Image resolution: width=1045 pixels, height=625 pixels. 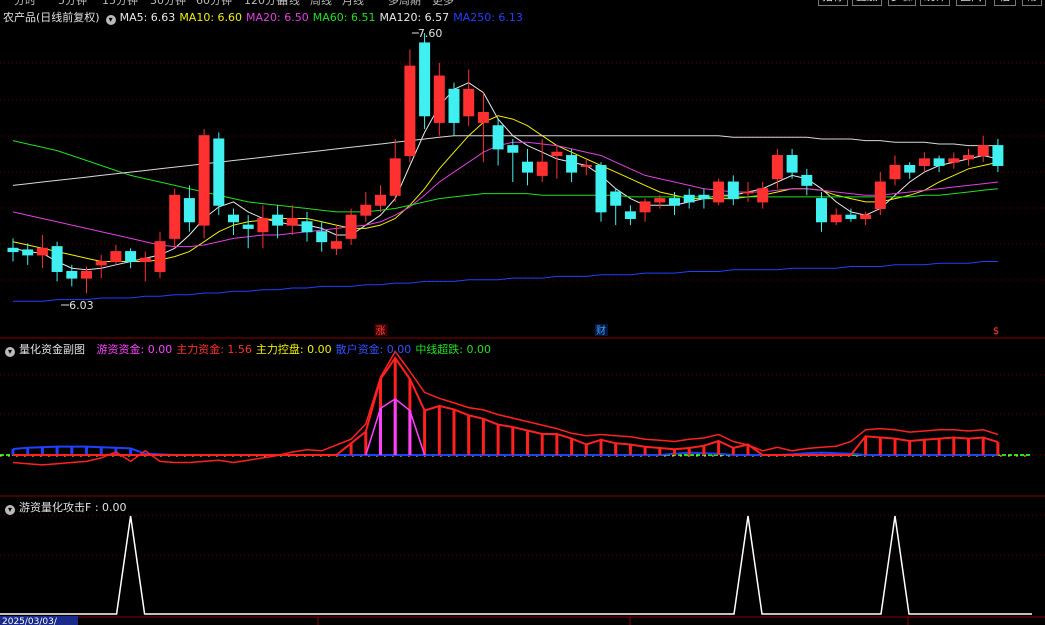 What do you see at coordinates (73, 507) in the screenshot?
I see `sub2-title: 游资量化攻击F : 0.00` at bounding box center [73, 507].